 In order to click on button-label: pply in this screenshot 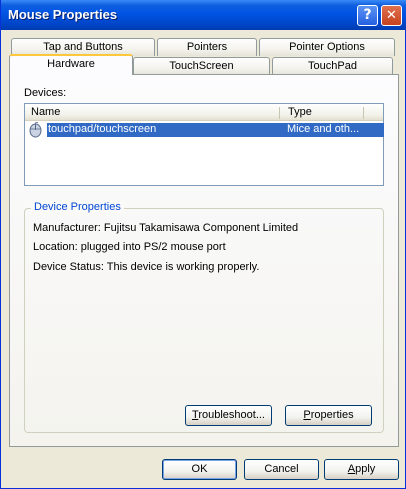, I will do `click(365, 469)`.